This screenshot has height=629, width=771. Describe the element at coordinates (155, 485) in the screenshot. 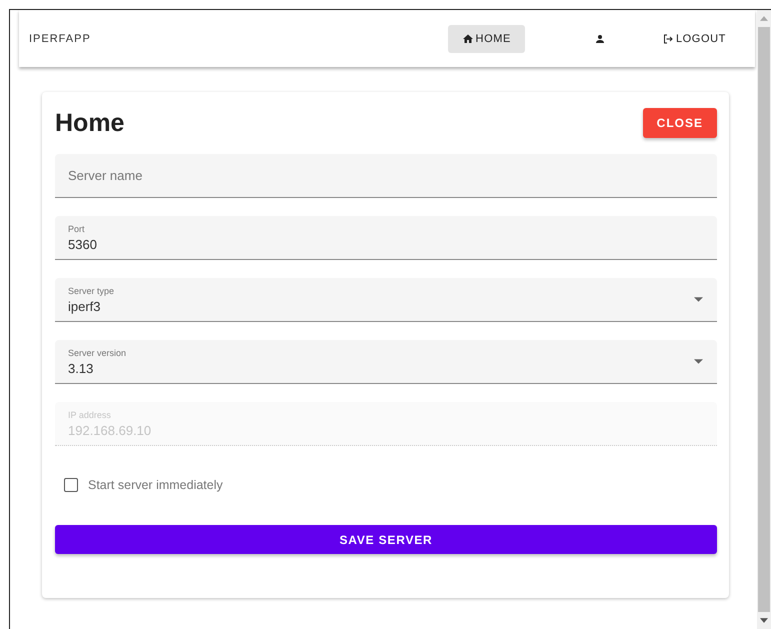

I see `checkbox-label: Start server immediately` at that location.